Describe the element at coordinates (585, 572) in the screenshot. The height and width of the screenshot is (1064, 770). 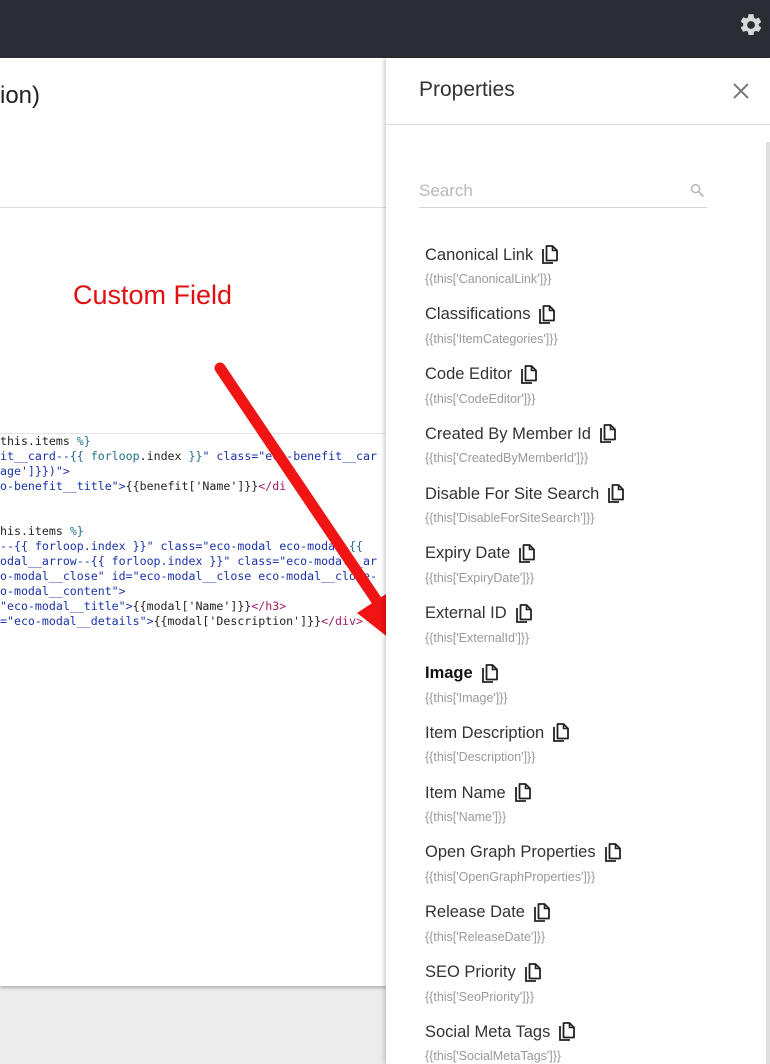
I see `property-item: Expiry Date {{this['ExpiryDate']}}` at that location.